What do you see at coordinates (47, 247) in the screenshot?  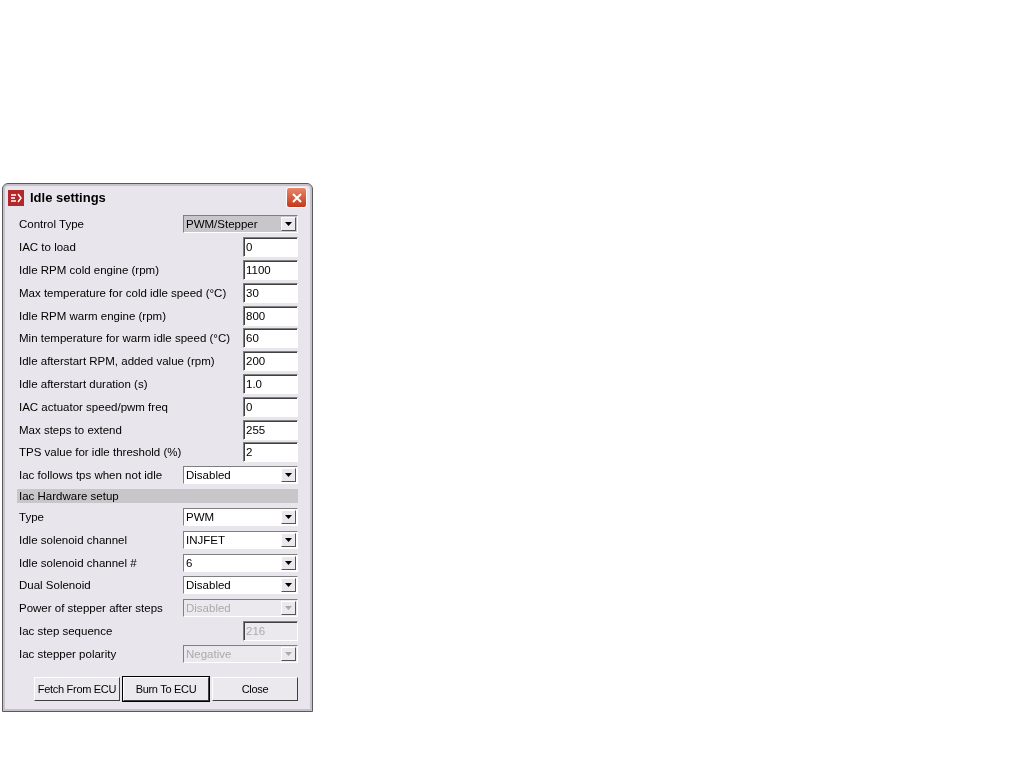 I see `field-label: IAC to load` at bounding box center [47, 247].